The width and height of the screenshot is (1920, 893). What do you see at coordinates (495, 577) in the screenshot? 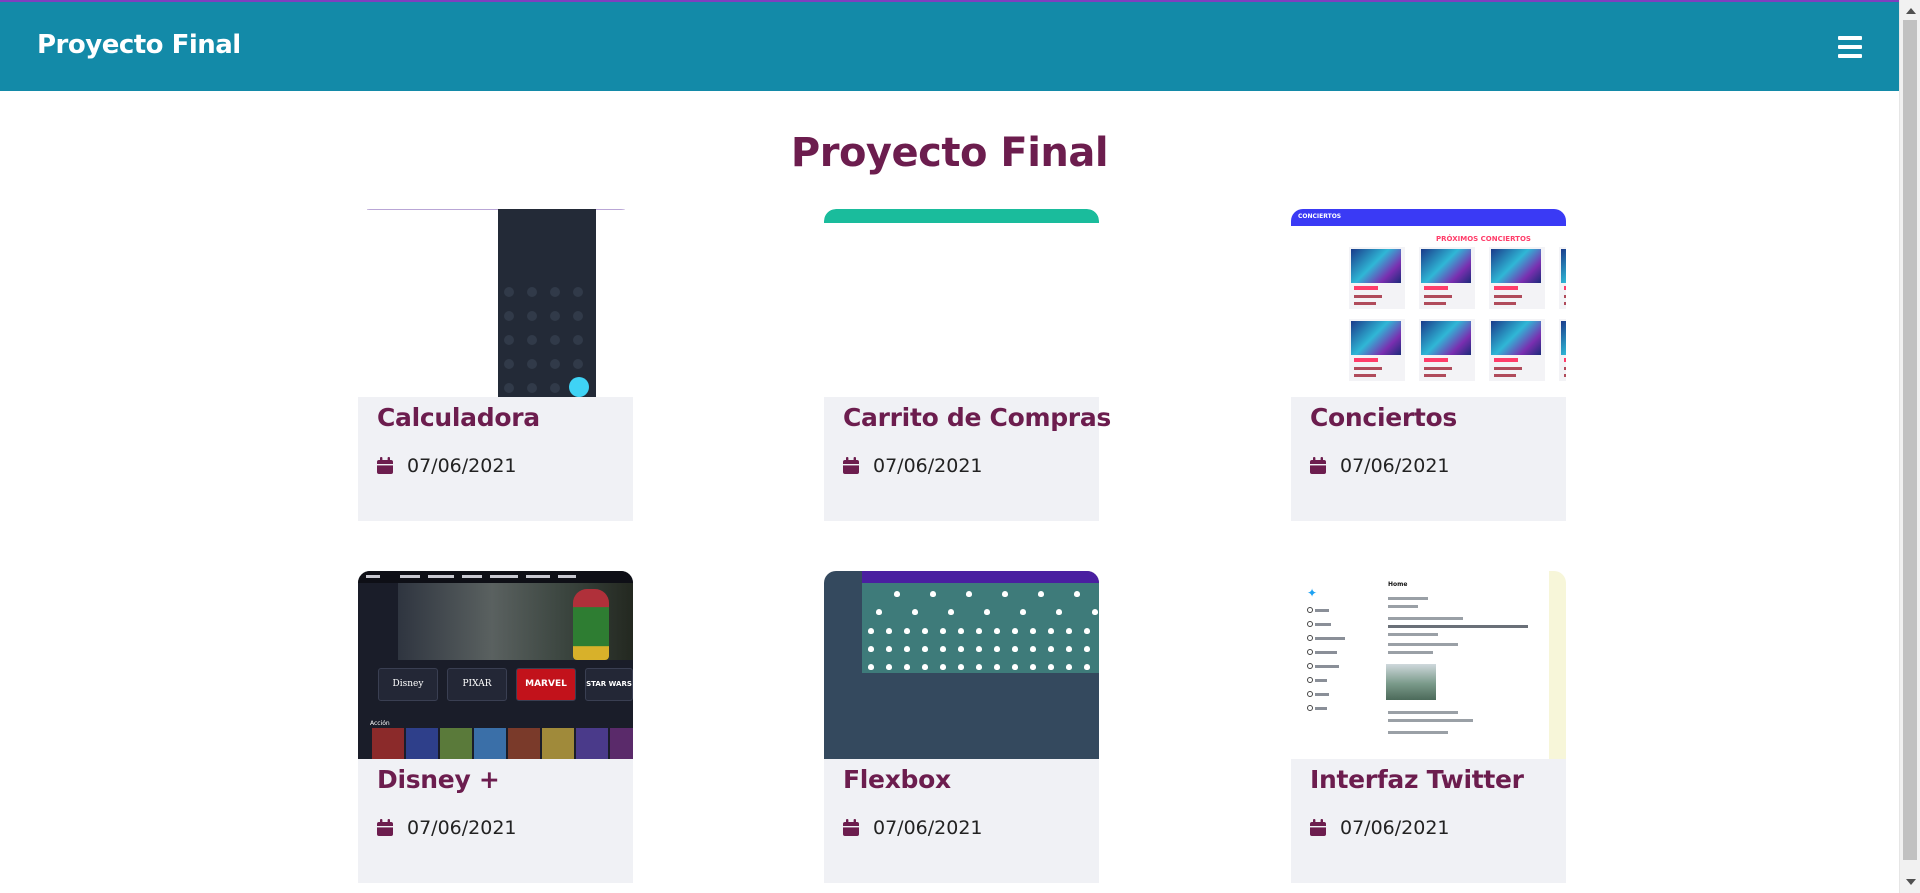
I see `disney-preview-nav` at bounding box center [495, 577].